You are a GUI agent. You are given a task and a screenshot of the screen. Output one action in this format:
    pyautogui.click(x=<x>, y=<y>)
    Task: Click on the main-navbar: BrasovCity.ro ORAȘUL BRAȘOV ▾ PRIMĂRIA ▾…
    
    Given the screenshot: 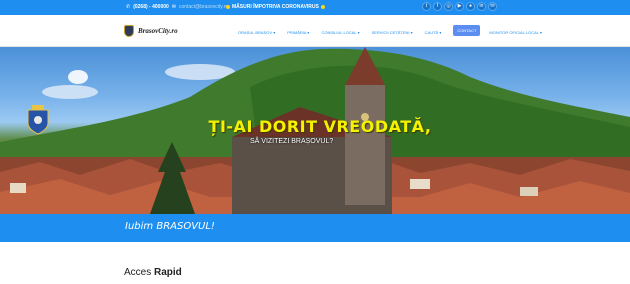 What is the action you would take?
    pyautogui.click(x=315, y=31)
    